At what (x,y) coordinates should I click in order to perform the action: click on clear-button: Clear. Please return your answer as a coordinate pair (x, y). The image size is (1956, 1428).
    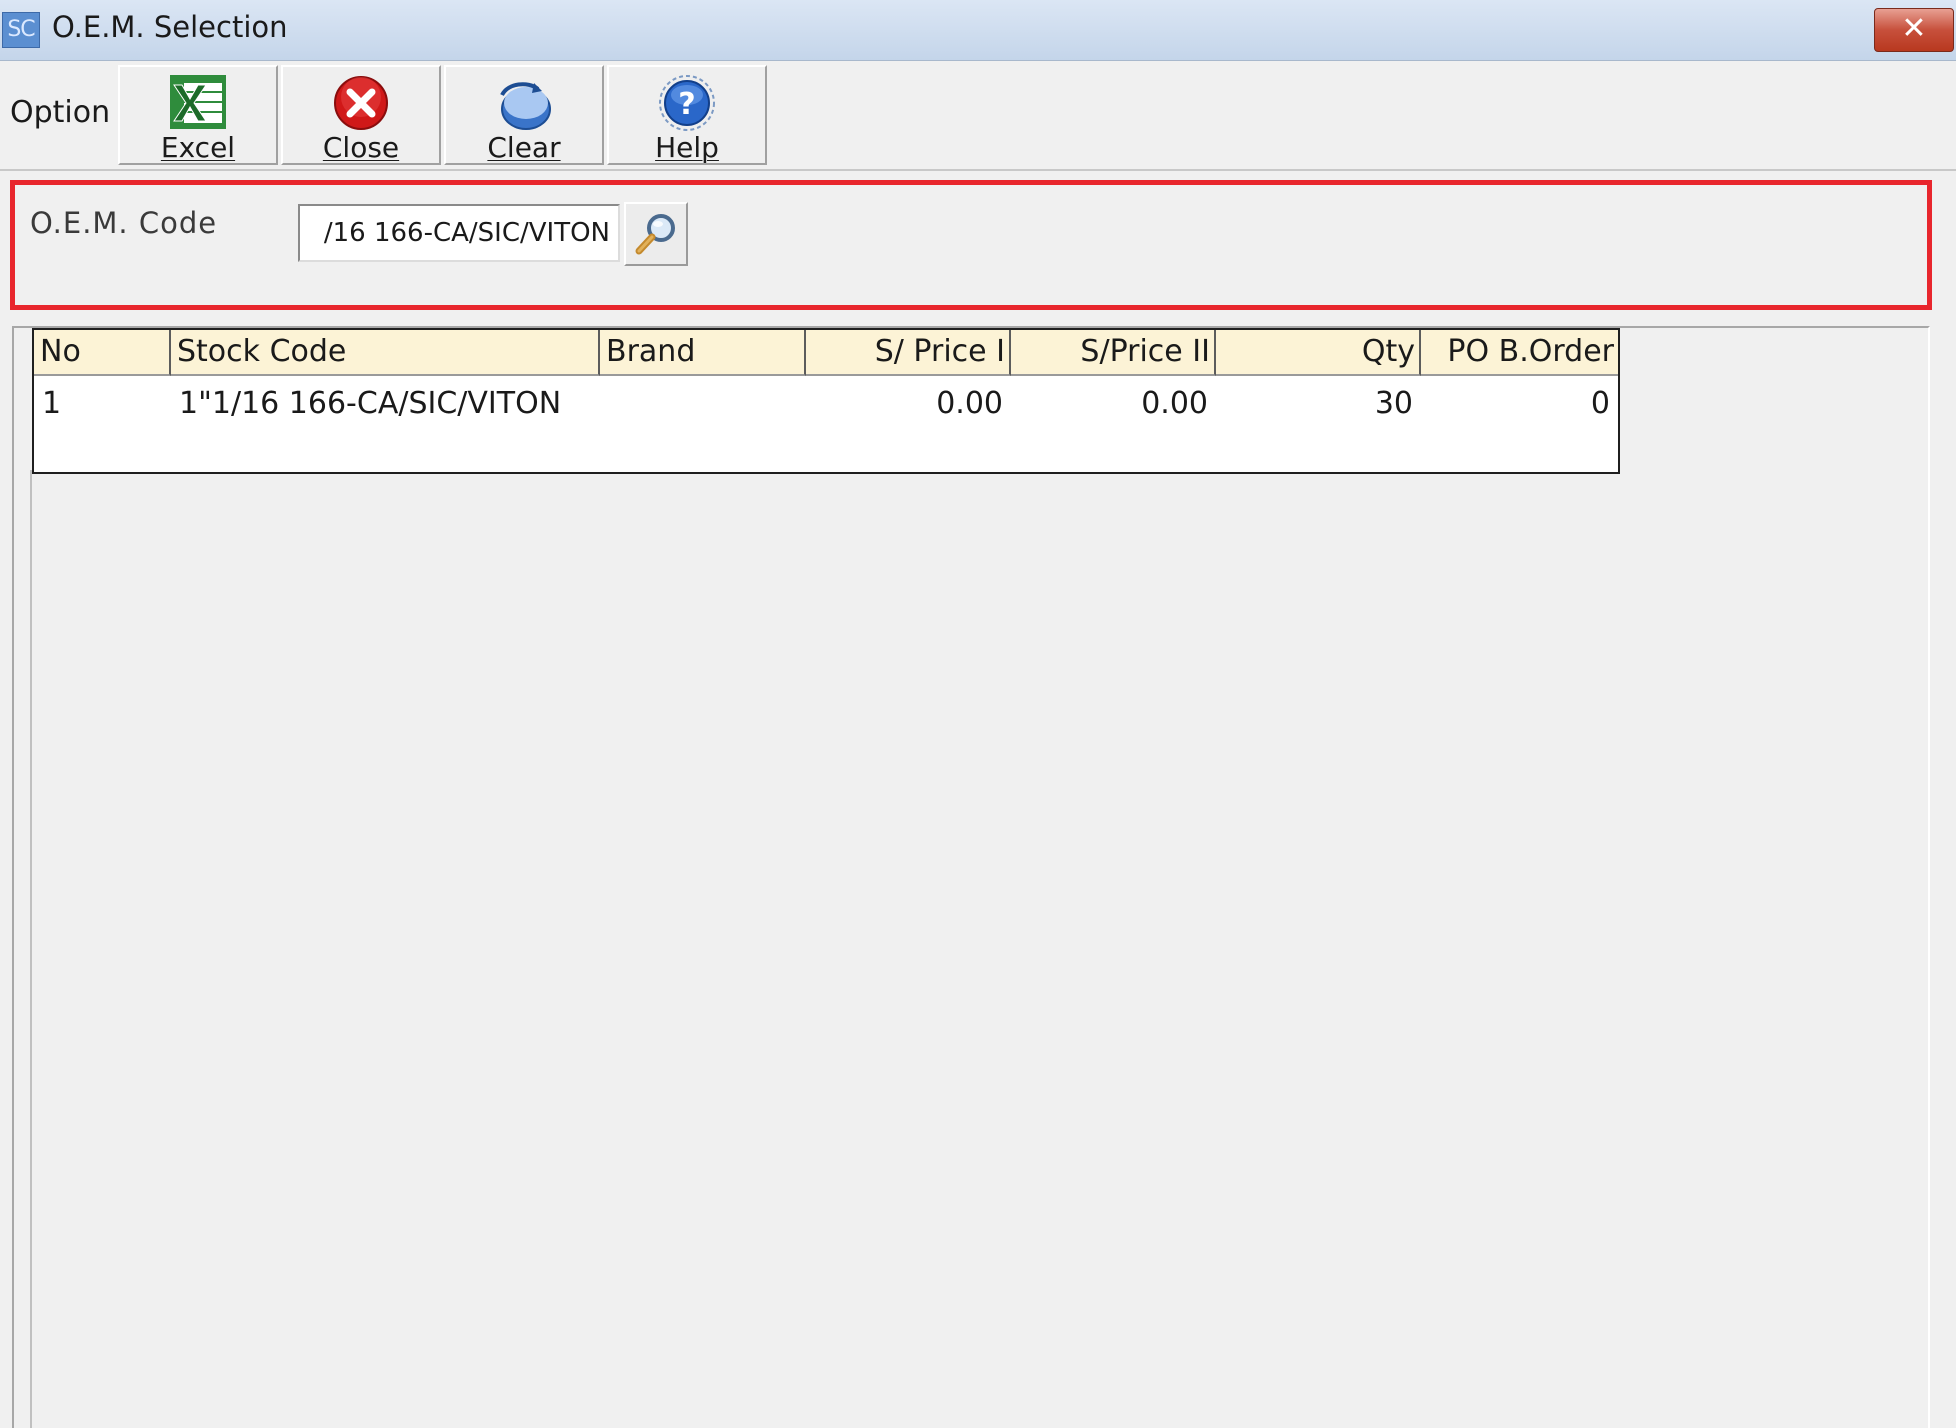
    Looking at the image, I should click on (524, 115).